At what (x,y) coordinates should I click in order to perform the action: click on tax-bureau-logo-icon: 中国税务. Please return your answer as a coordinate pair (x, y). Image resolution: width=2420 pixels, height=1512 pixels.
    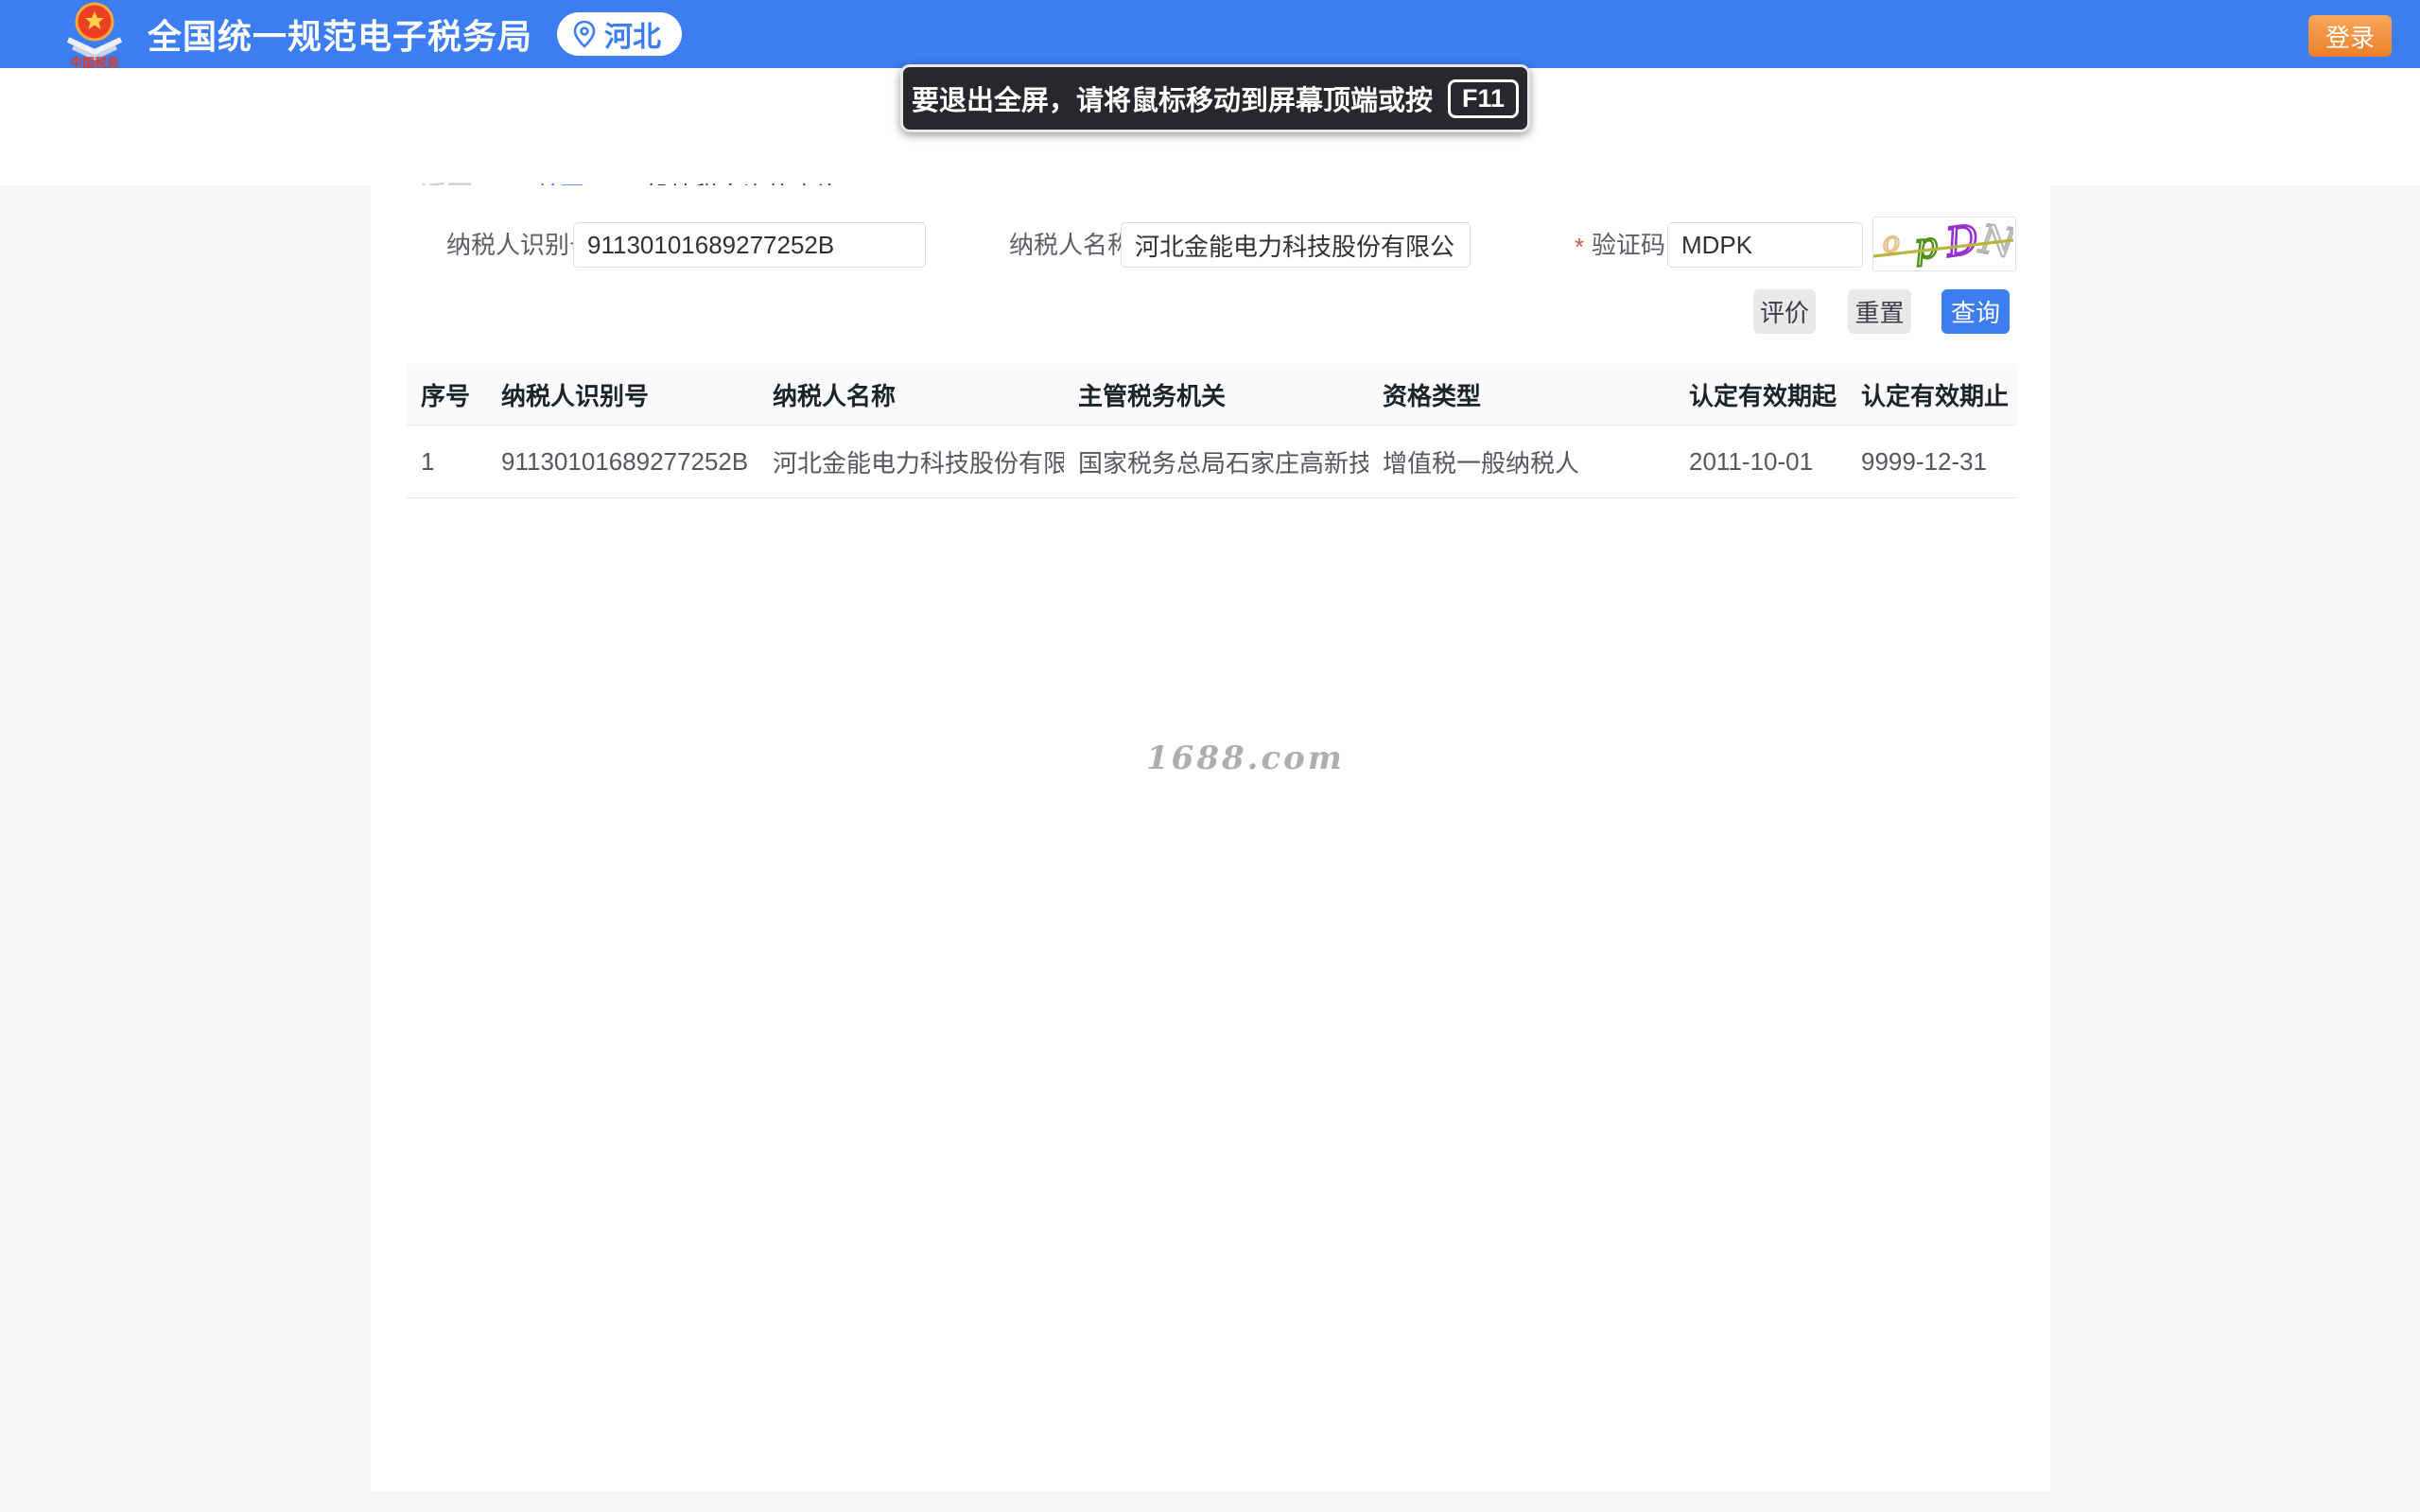
    Looking at the image, I should click on (94, 35).